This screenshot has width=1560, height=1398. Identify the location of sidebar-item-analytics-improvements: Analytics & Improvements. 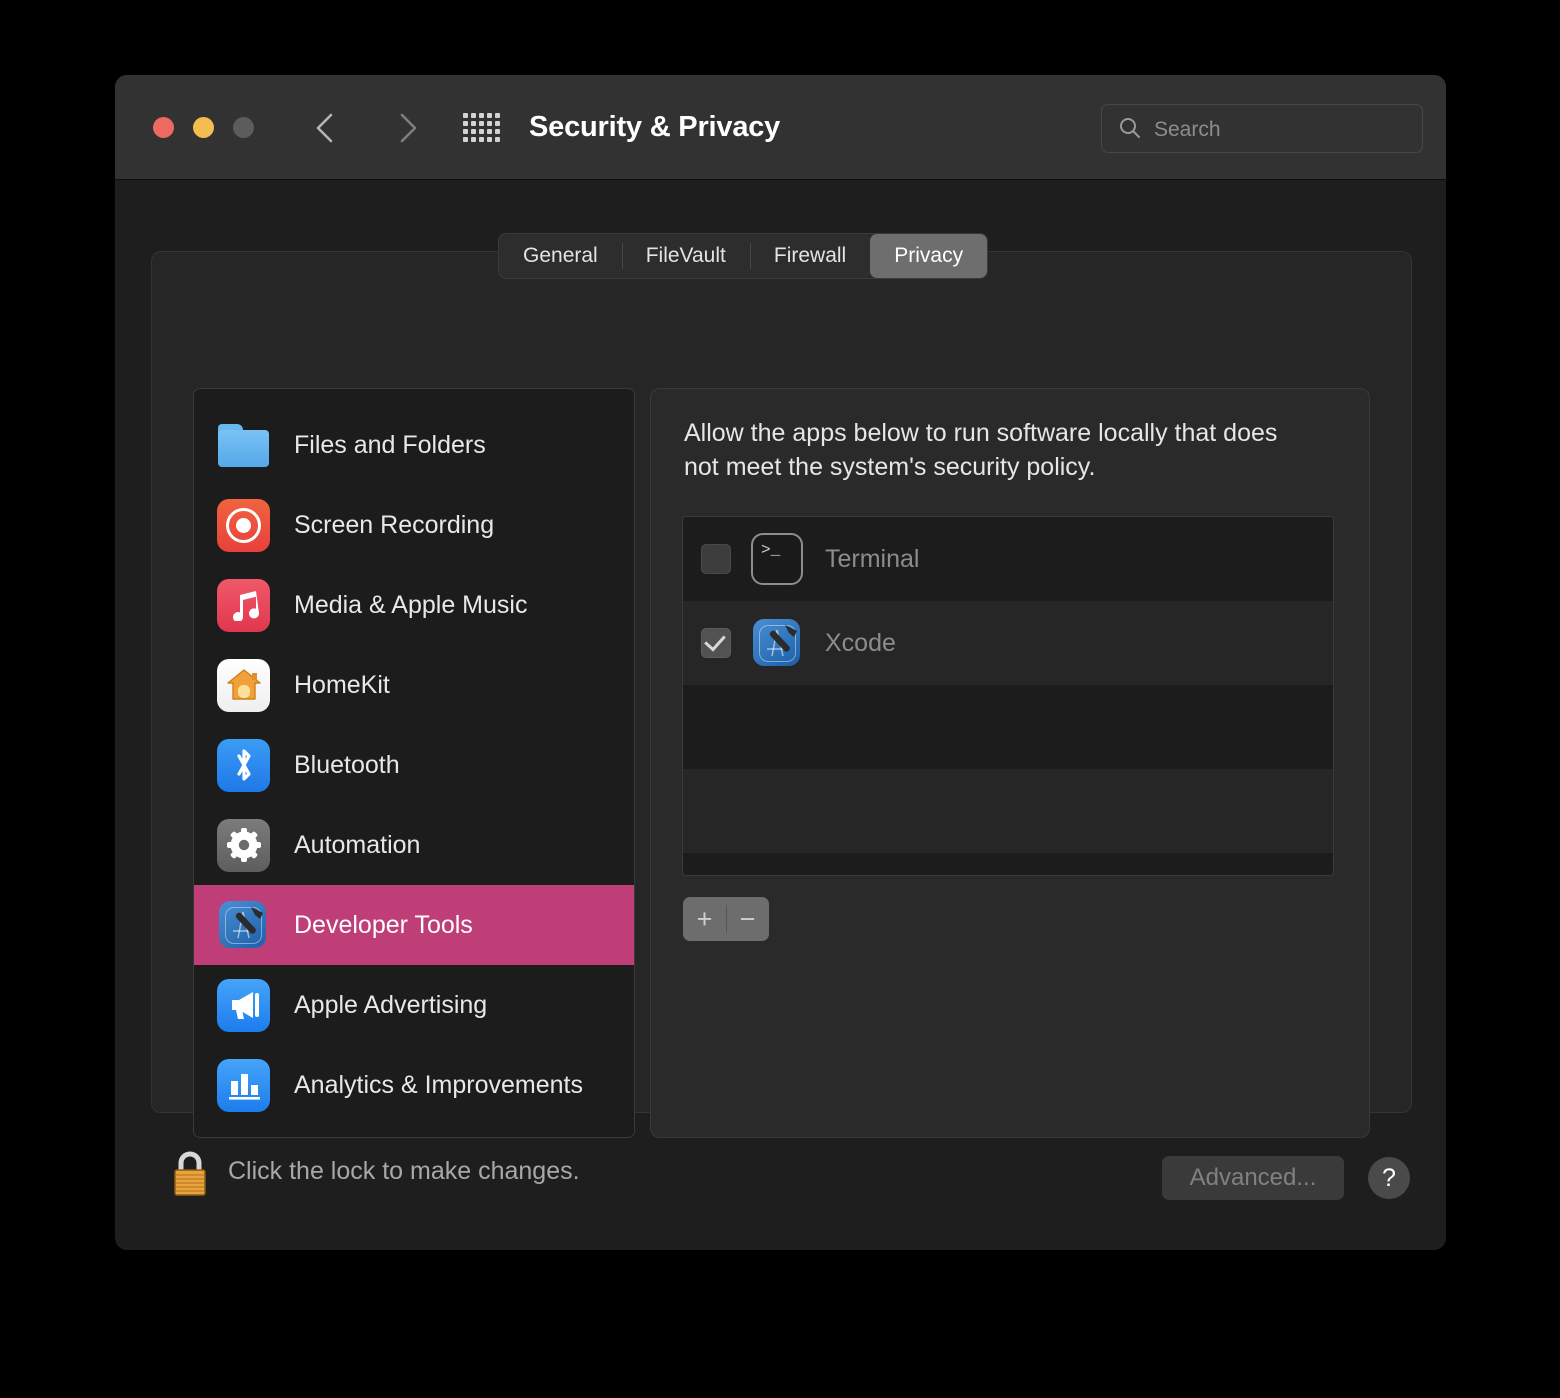
(414, 1085).